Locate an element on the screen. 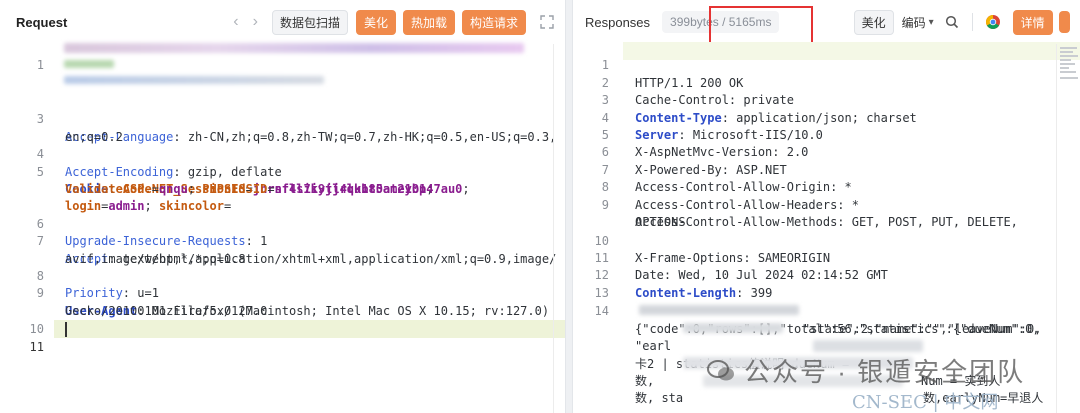 Image resolution: width=1080 pixels, height=413 pixels. toolbar-divider is located at coordinates (972, 22).